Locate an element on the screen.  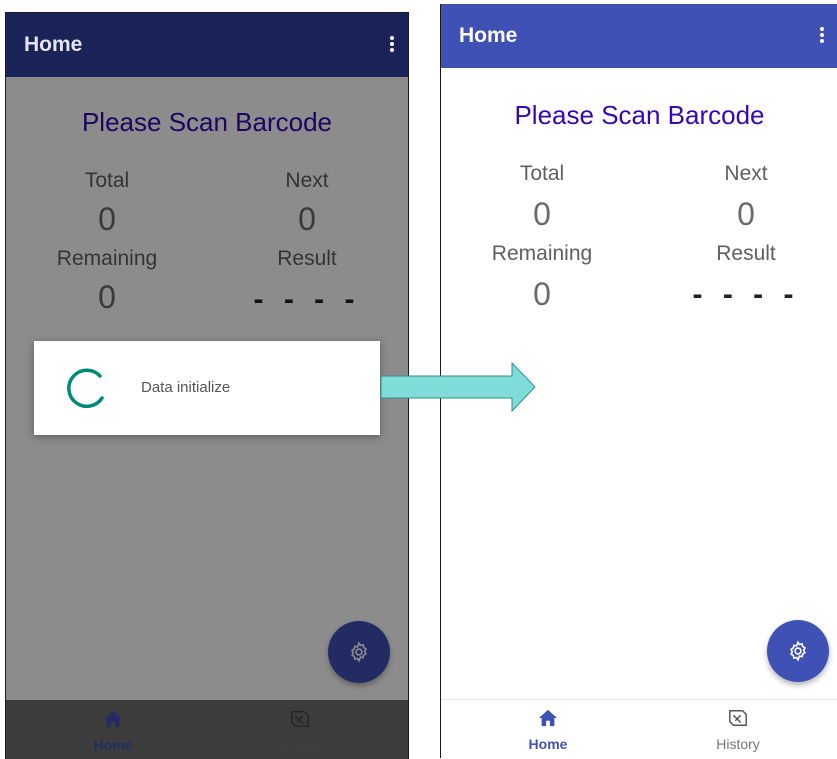
settings-fab is located at coordinates (798, 651).